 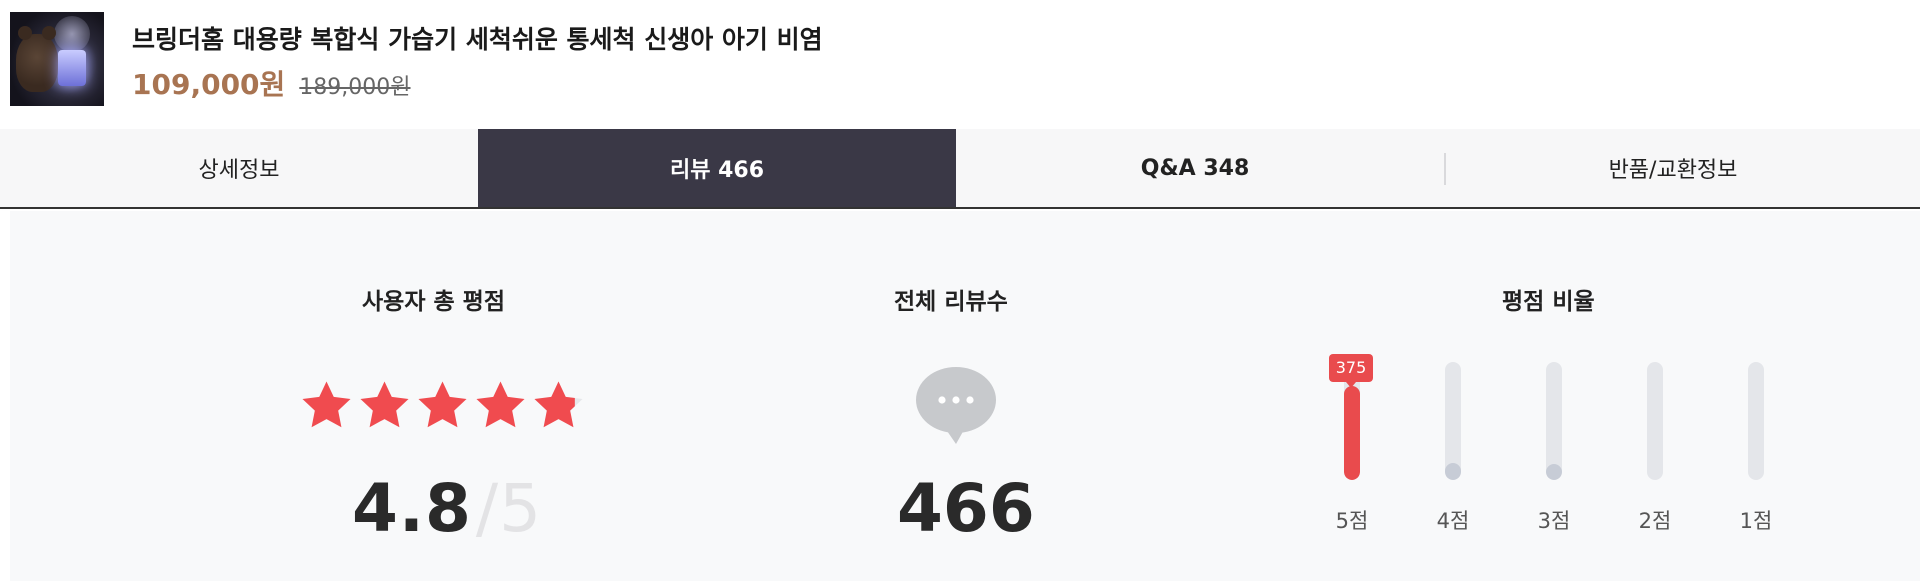 I want to click on top-count-badge: 375, so click(x=1351, y=371).